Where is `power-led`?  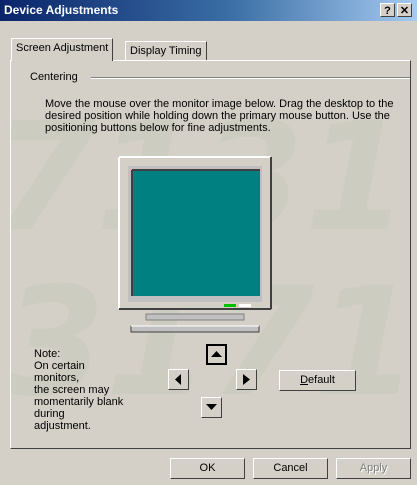 power-led is located at coordinates (230, 305).